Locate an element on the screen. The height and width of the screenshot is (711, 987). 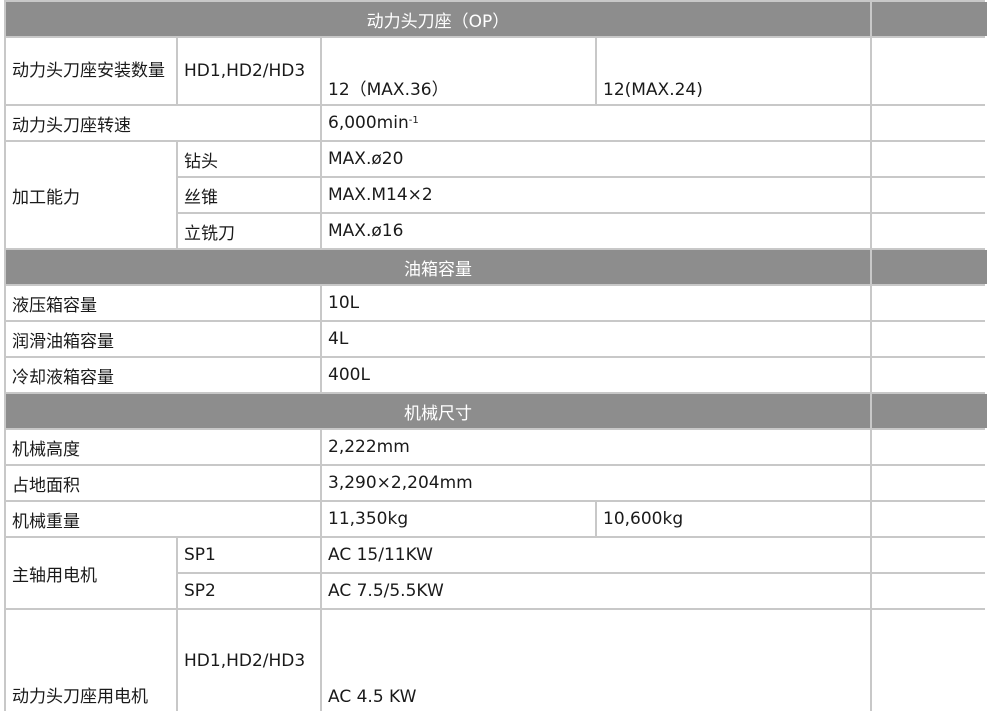
coolant-tank-value: 400L is located at coordinates (596, 375).